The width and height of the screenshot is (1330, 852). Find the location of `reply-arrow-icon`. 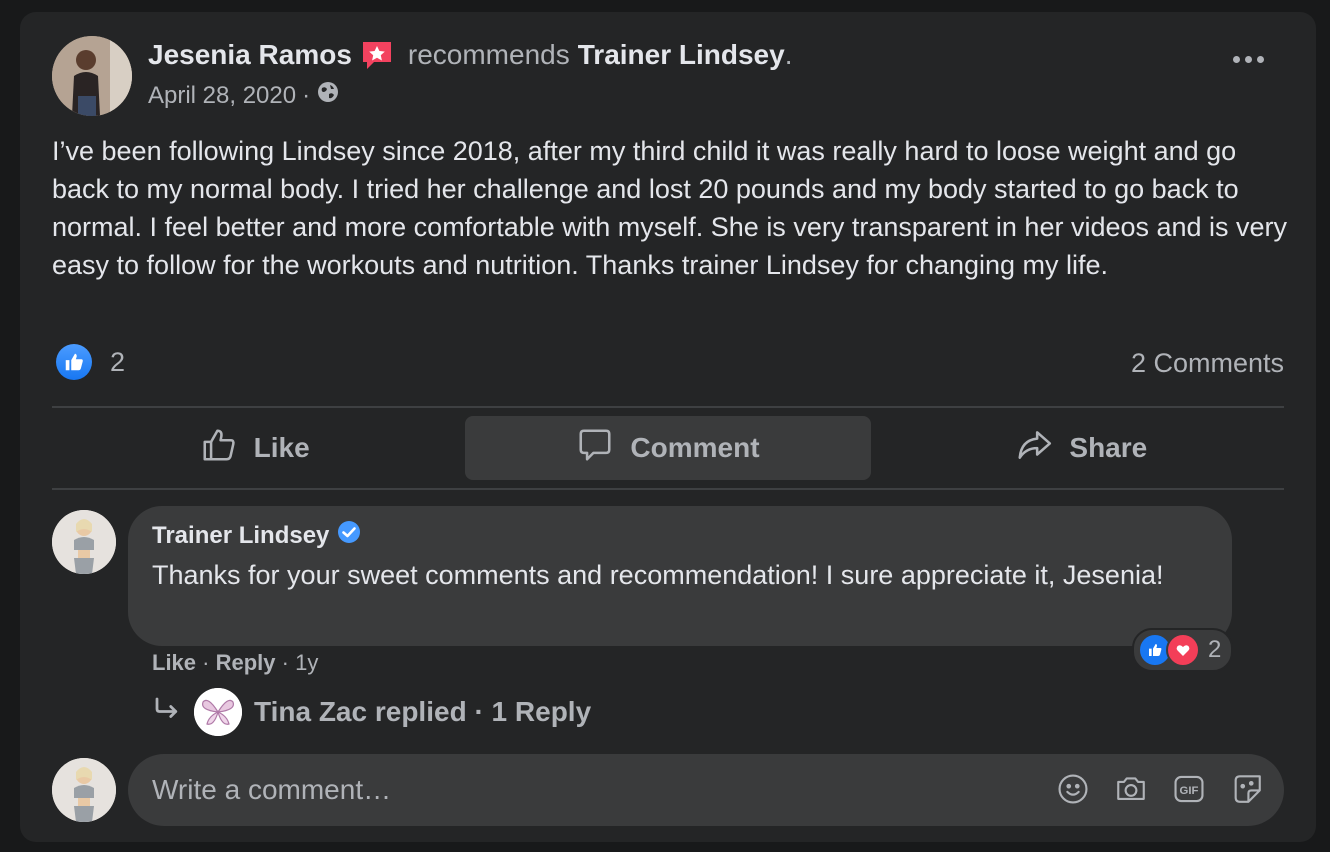

reply-arrow-icon is located at coordinates (167, 712).